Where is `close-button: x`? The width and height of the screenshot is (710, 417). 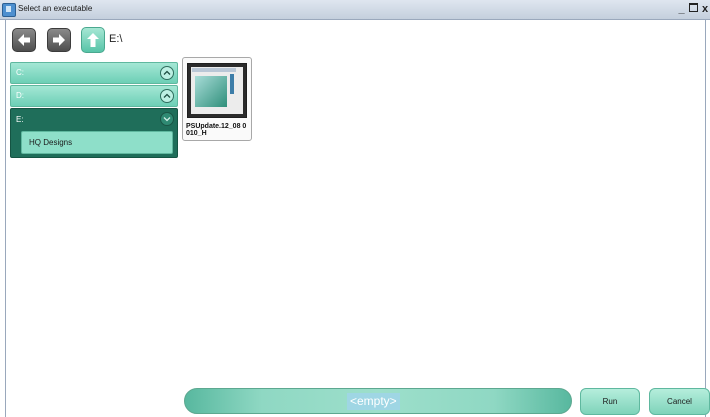
close-button: x is located at coordinates (704, 9).